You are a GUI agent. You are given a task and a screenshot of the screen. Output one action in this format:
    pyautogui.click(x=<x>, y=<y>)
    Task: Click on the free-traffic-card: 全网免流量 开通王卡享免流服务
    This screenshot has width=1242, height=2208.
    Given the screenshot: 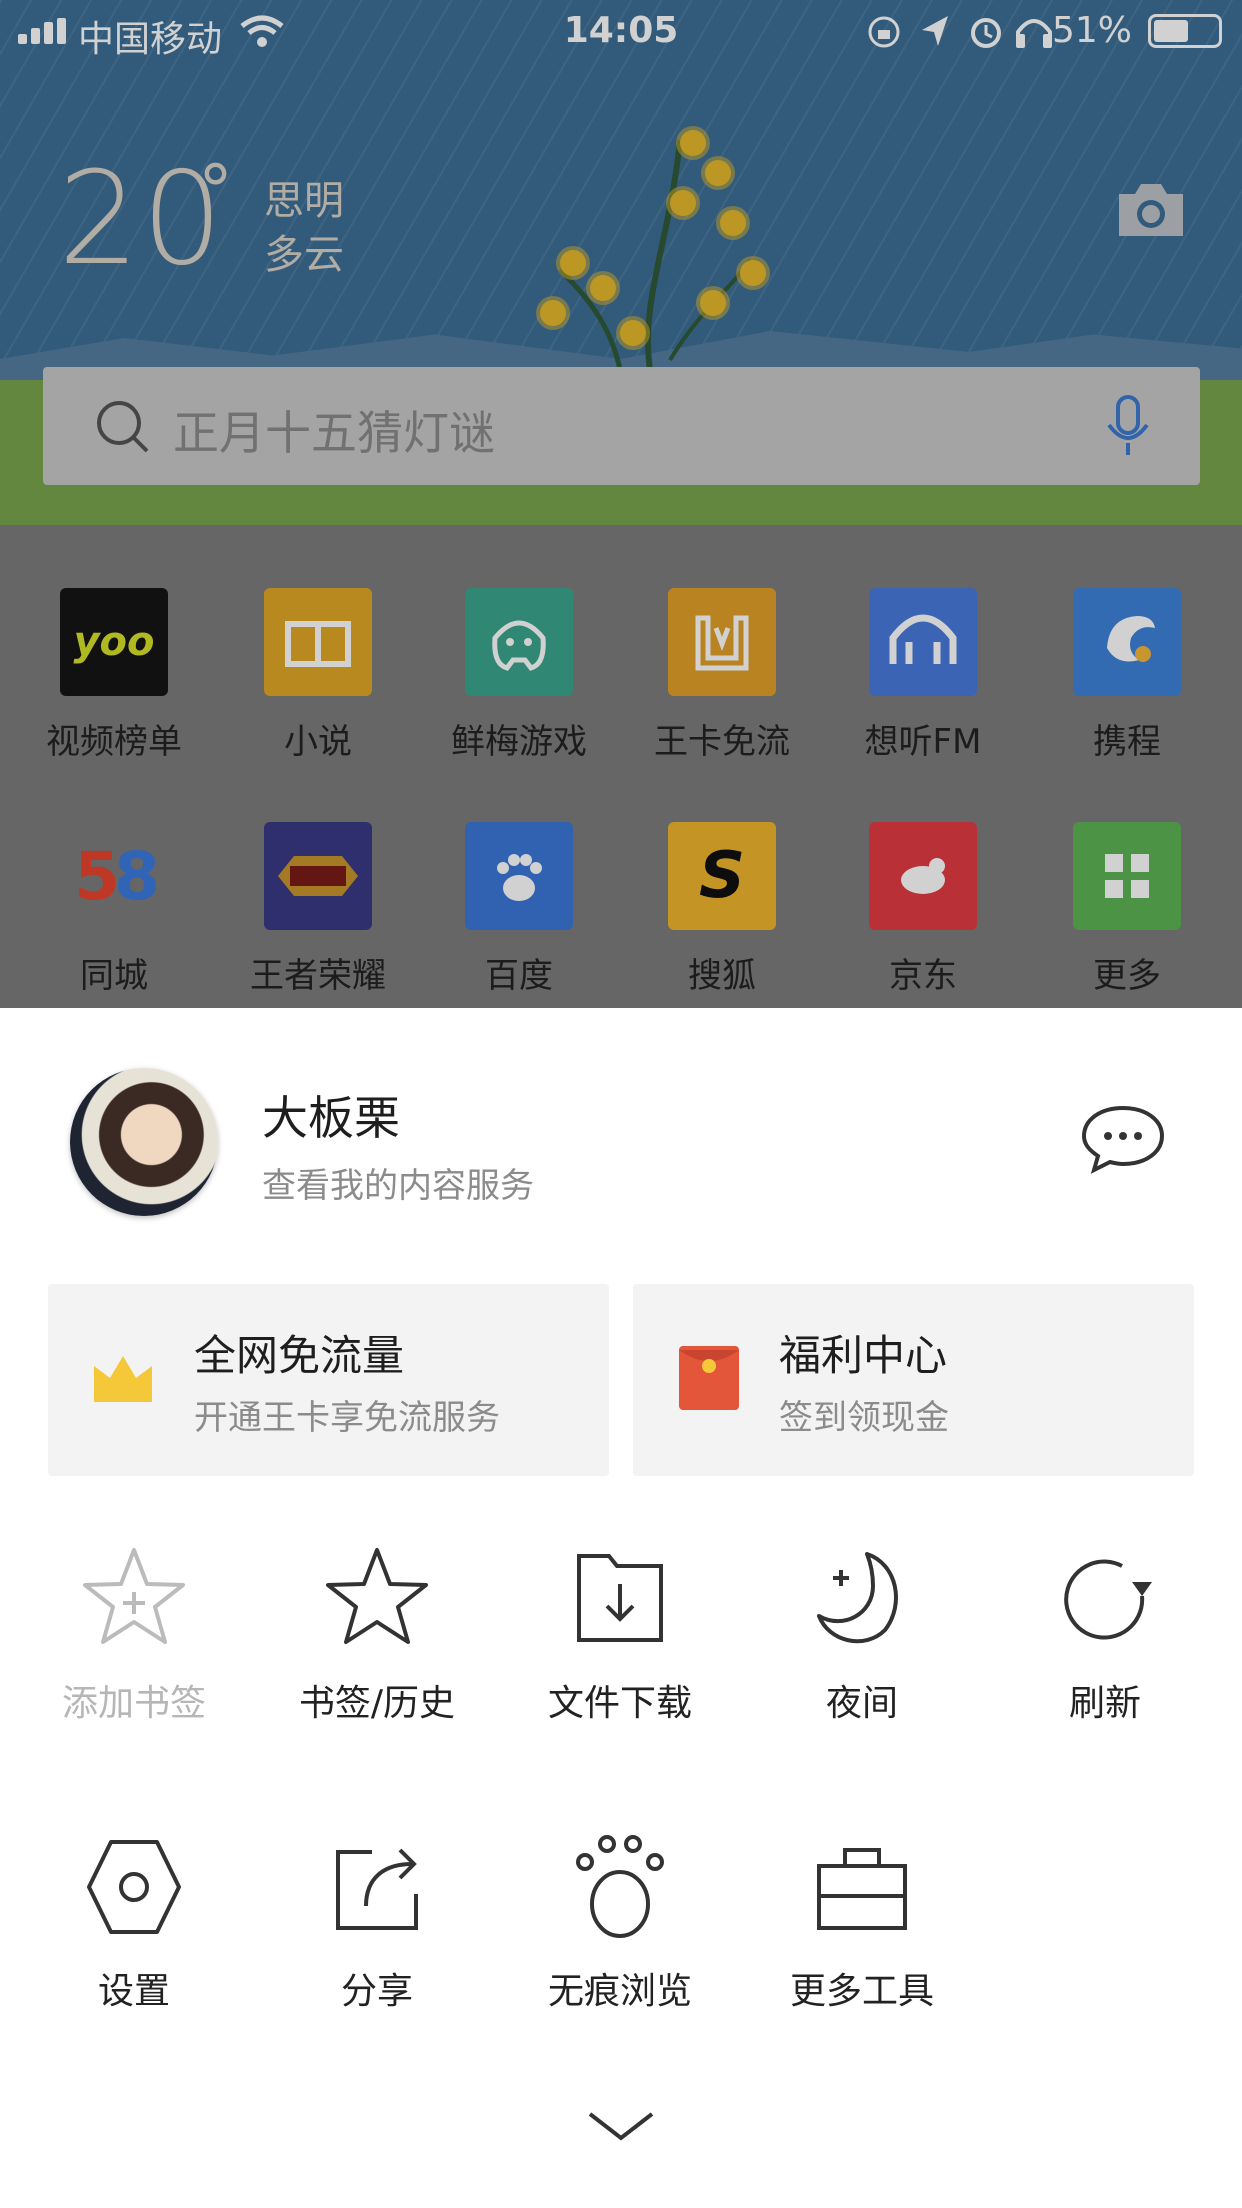 What is the action you would take?
    pyautogui.click(x=328, y=1380)
    